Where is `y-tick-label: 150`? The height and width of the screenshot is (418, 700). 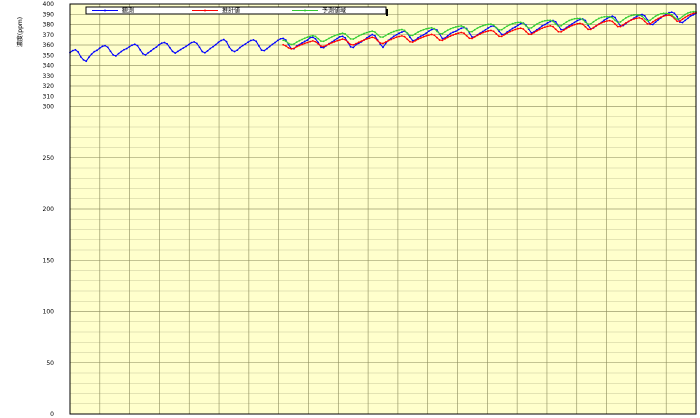
y-tick-label: 150 is located at coordinates (49, 260).